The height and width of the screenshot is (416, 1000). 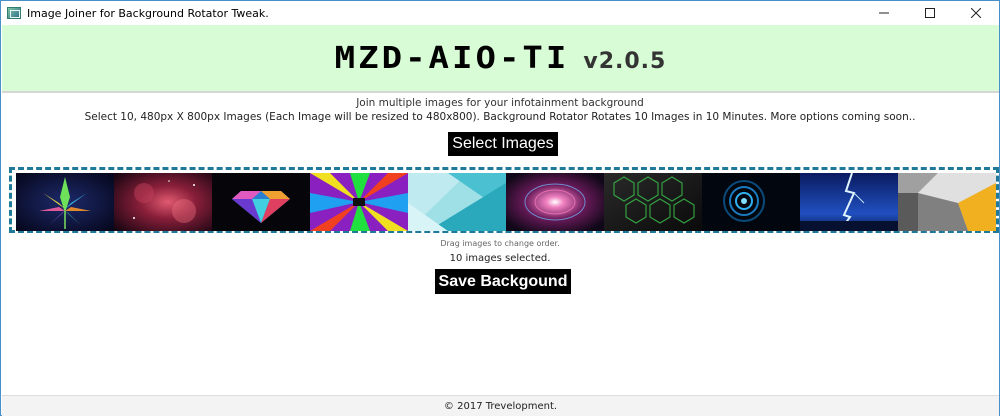 I want to click on hexagon-pattern-image, so click(x=653, y=202).